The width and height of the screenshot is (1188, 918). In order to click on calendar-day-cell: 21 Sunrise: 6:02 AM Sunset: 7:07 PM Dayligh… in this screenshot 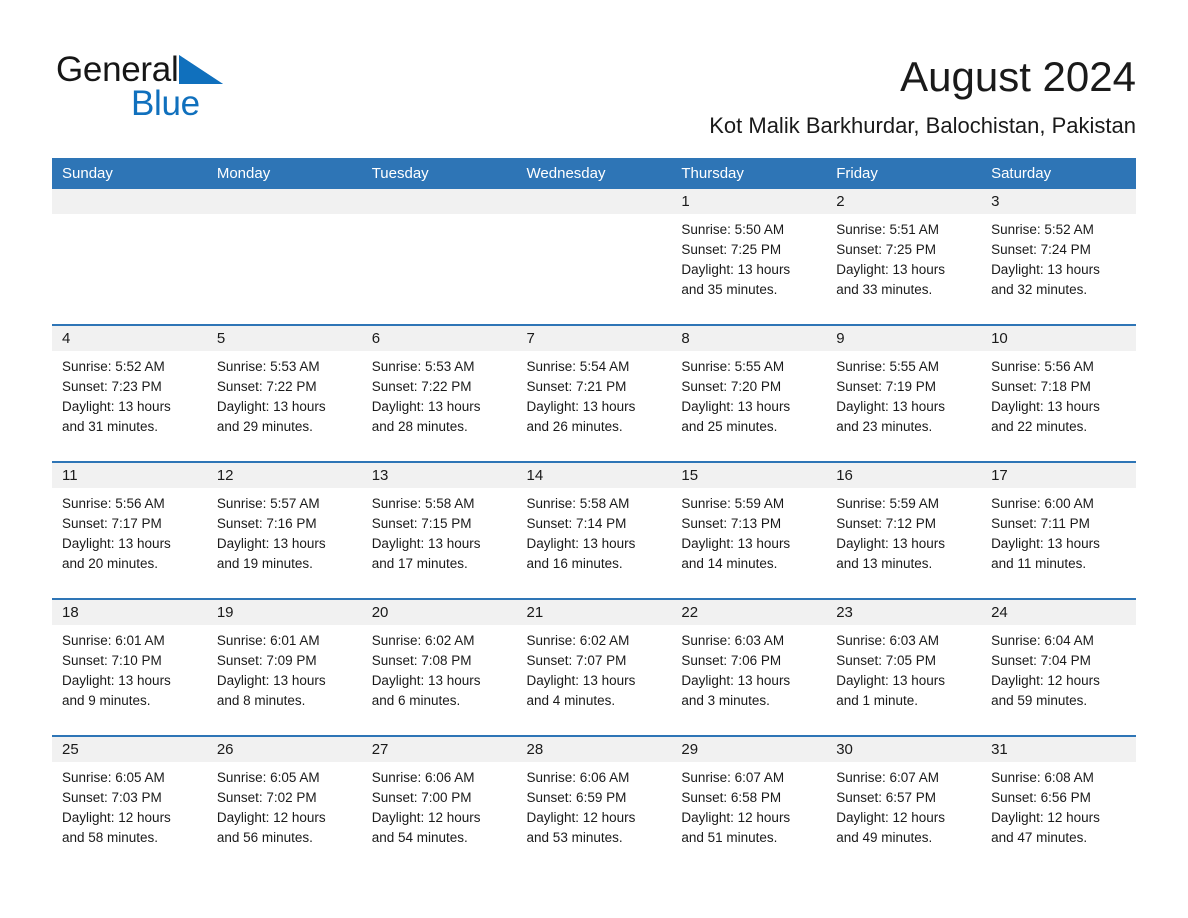, I will do `click(594, 667)`.